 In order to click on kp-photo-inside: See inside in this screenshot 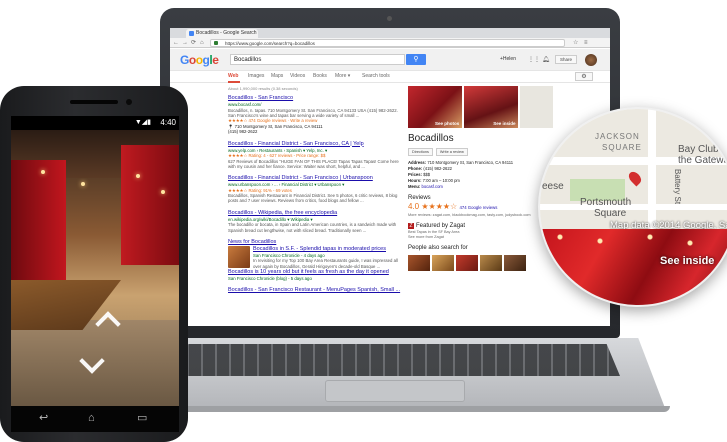, I will do `click(491, 107)`.